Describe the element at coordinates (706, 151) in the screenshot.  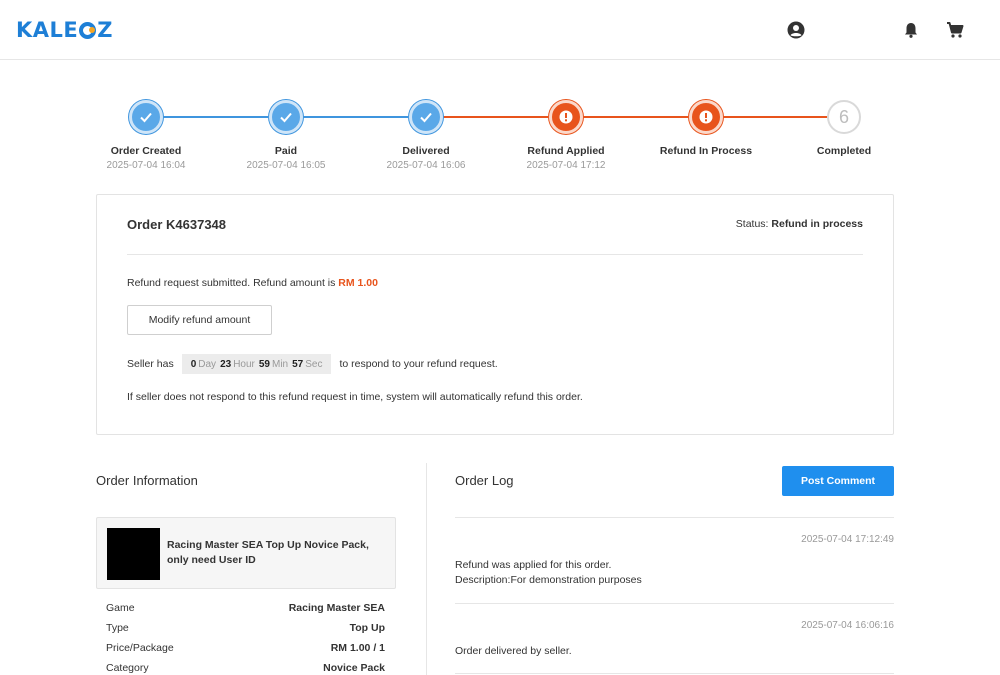
I see `step-label: Refund In Process` at that location.